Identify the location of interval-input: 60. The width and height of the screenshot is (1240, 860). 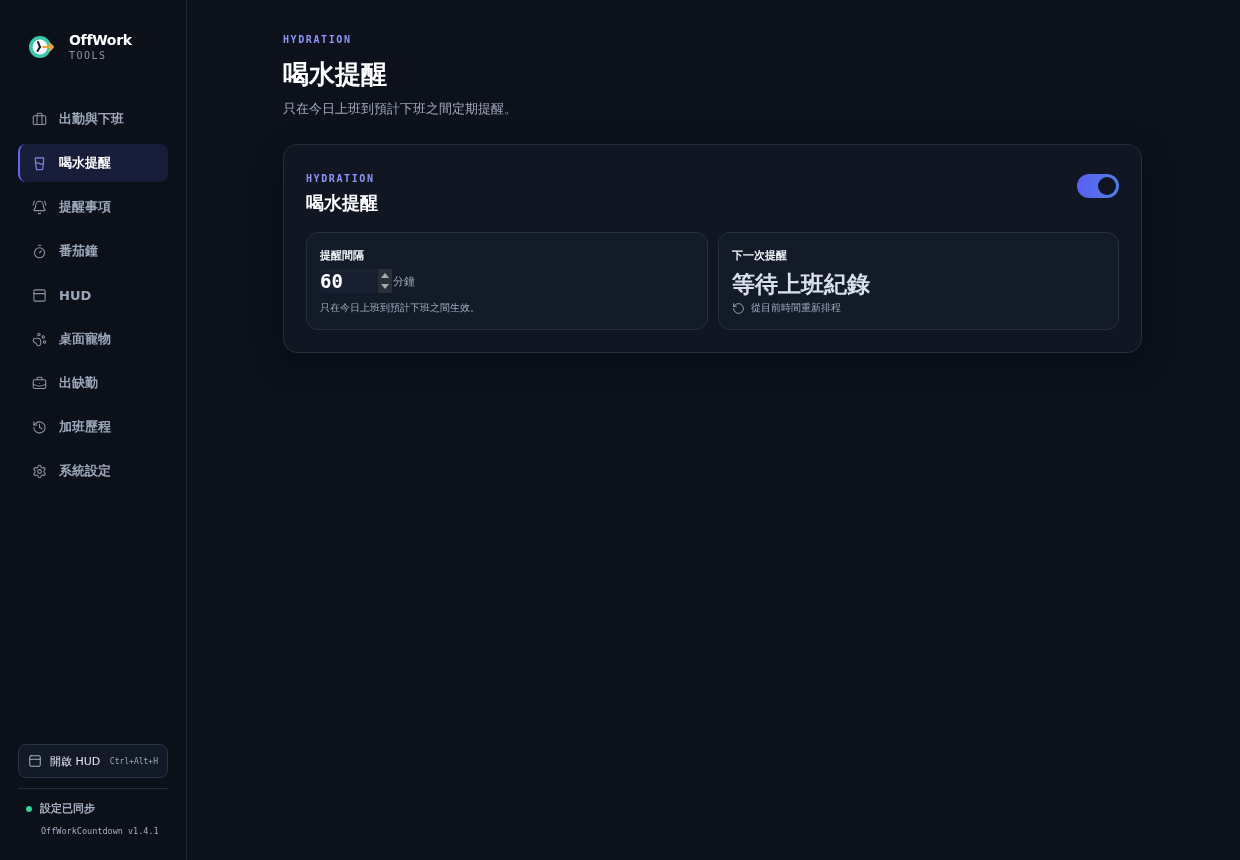
(349, 281).